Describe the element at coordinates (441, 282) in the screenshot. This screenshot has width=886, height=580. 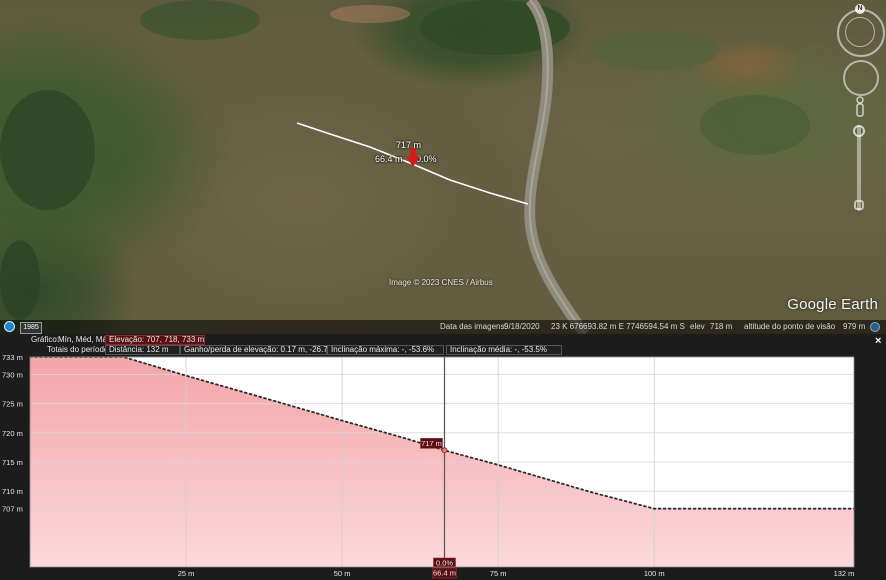
I see `image-credit: Image © 2023 CNES / Airbus` at that location.